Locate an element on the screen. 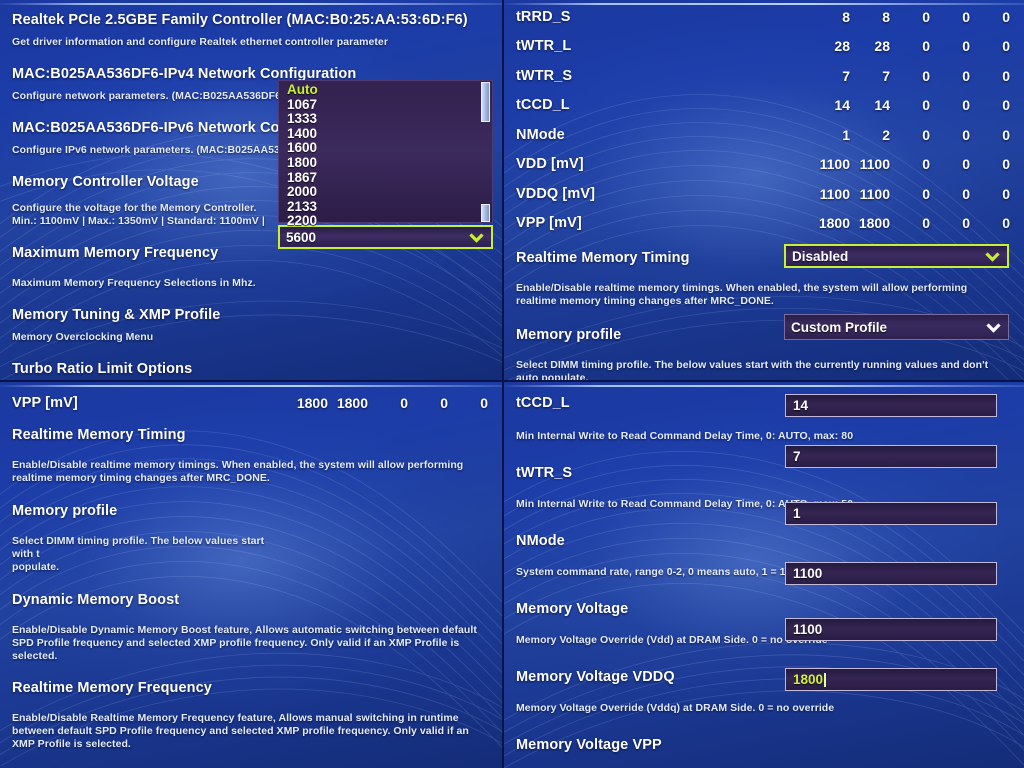 Image resolution: width=1024 pixels, height=768 pixels. timing-value: 28 is located at coordinates (882, 46).